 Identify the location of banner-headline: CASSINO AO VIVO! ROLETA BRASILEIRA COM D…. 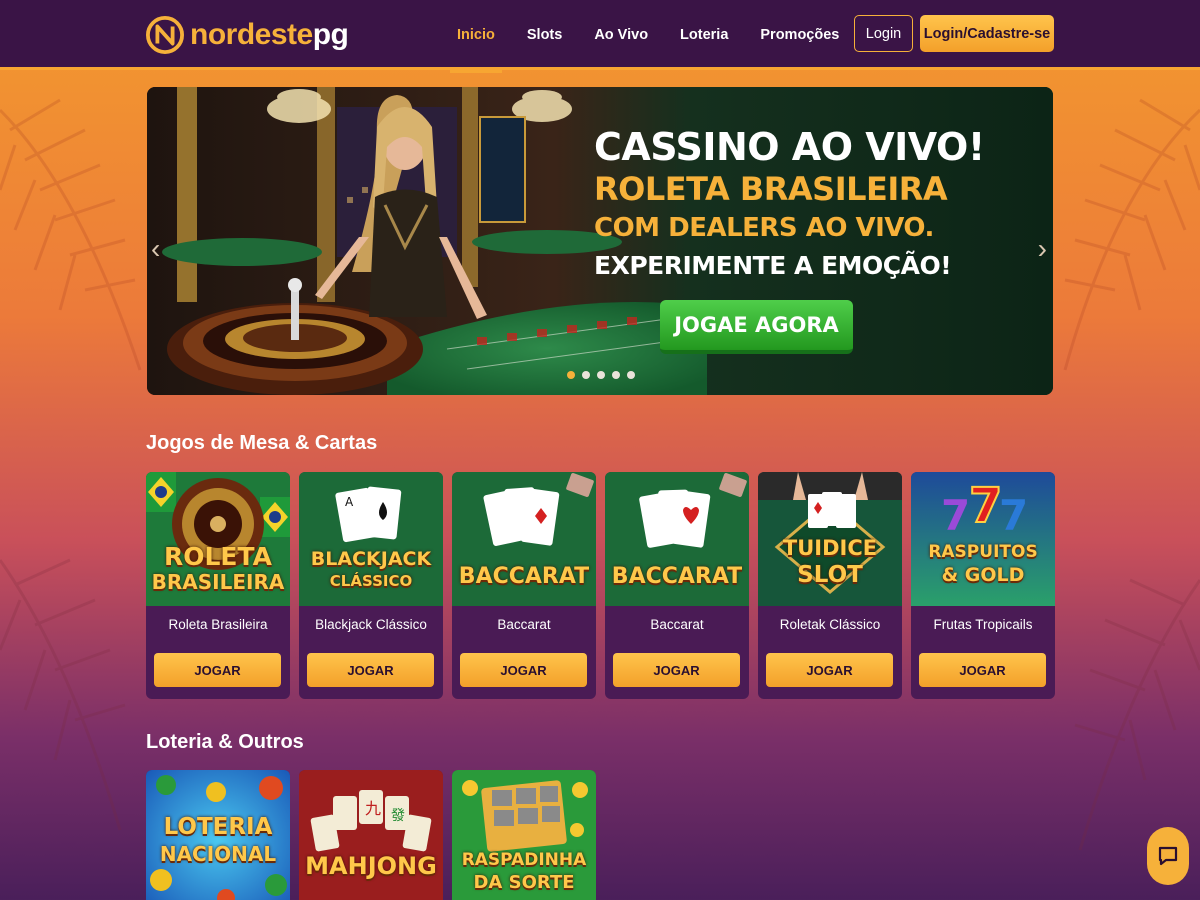
(809, 205).